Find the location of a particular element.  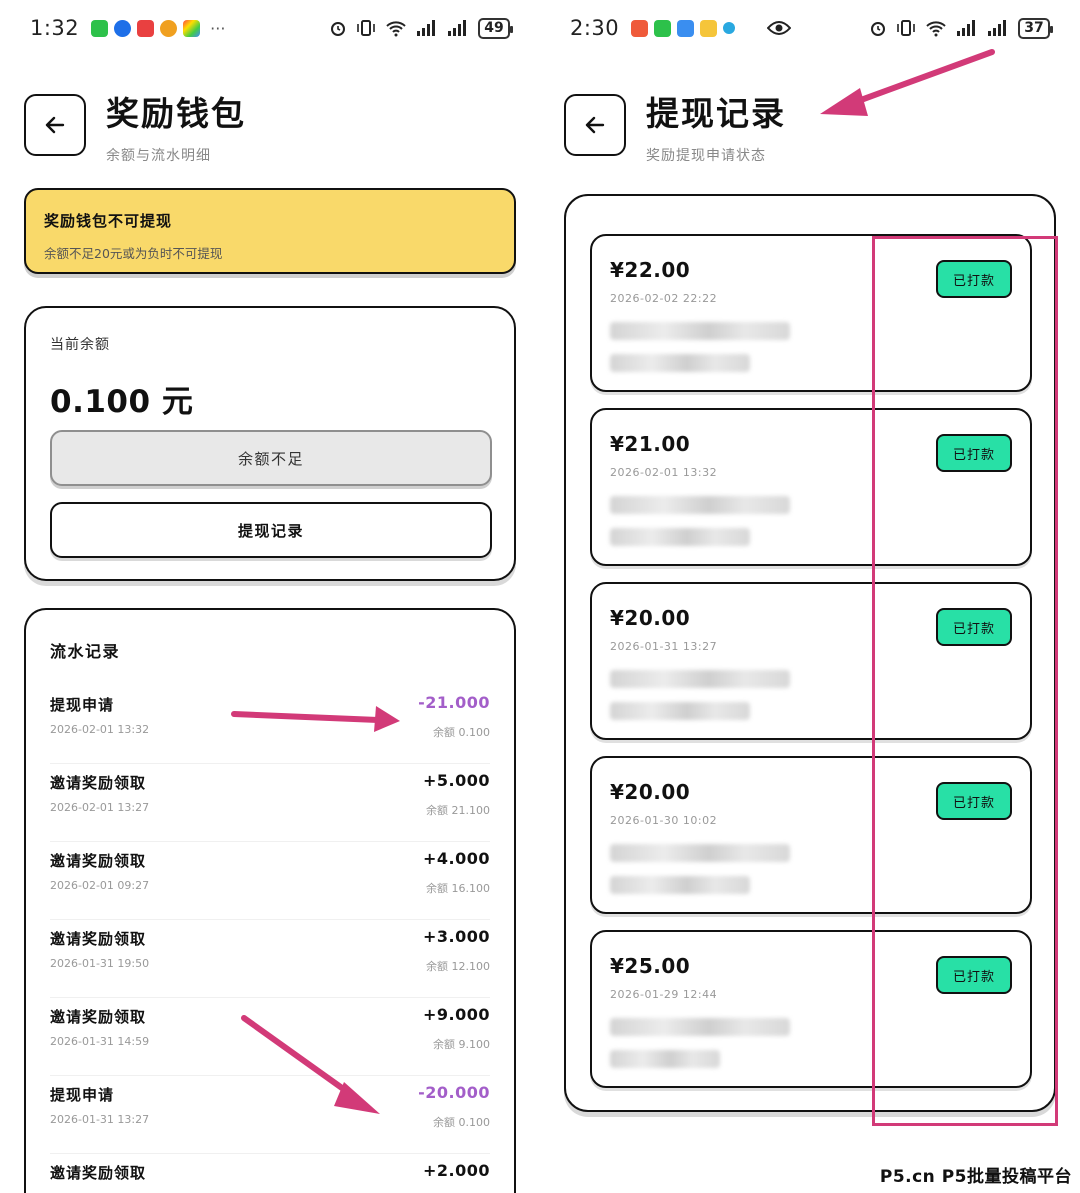

page-subtitle: 余额与流水明细 is located at coordinates (158, 156).